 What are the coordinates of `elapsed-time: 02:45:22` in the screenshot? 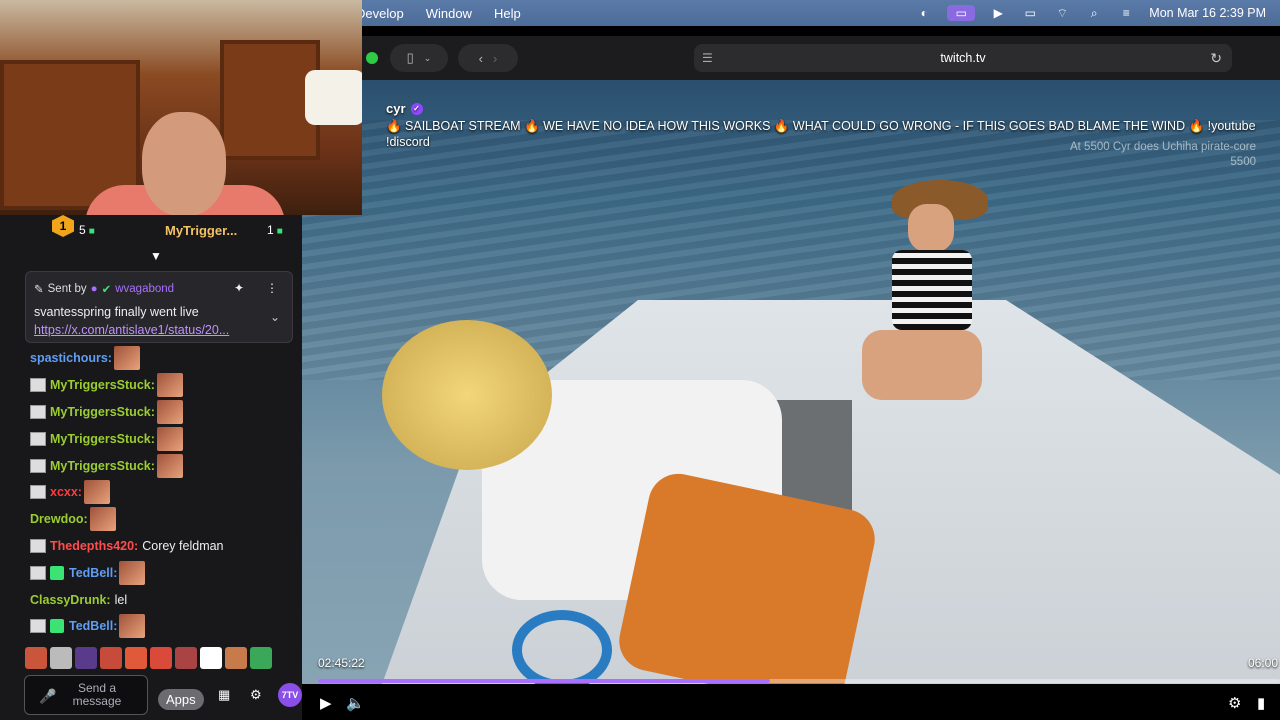 It's located at (341, 663).